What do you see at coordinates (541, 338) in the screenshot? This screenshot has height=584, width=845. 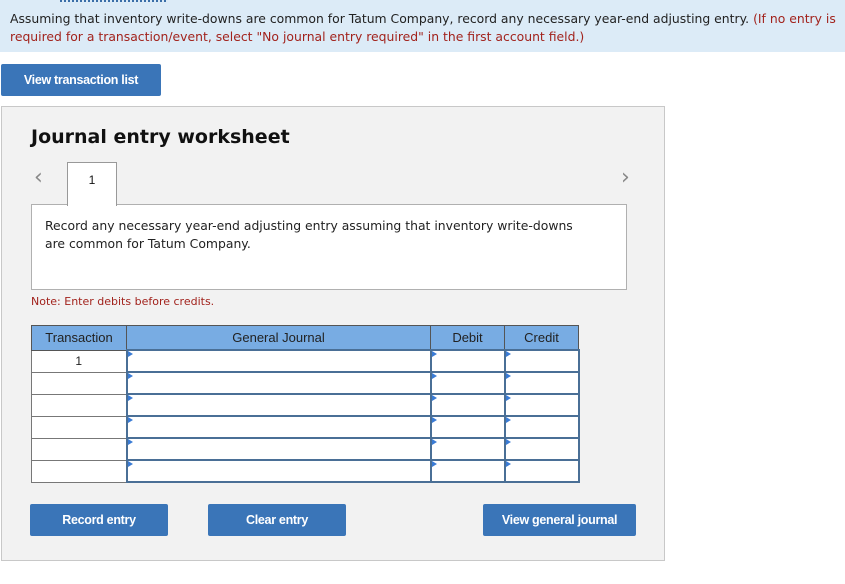 I see `header-credit: Credit` at bounding box center [541, 338].